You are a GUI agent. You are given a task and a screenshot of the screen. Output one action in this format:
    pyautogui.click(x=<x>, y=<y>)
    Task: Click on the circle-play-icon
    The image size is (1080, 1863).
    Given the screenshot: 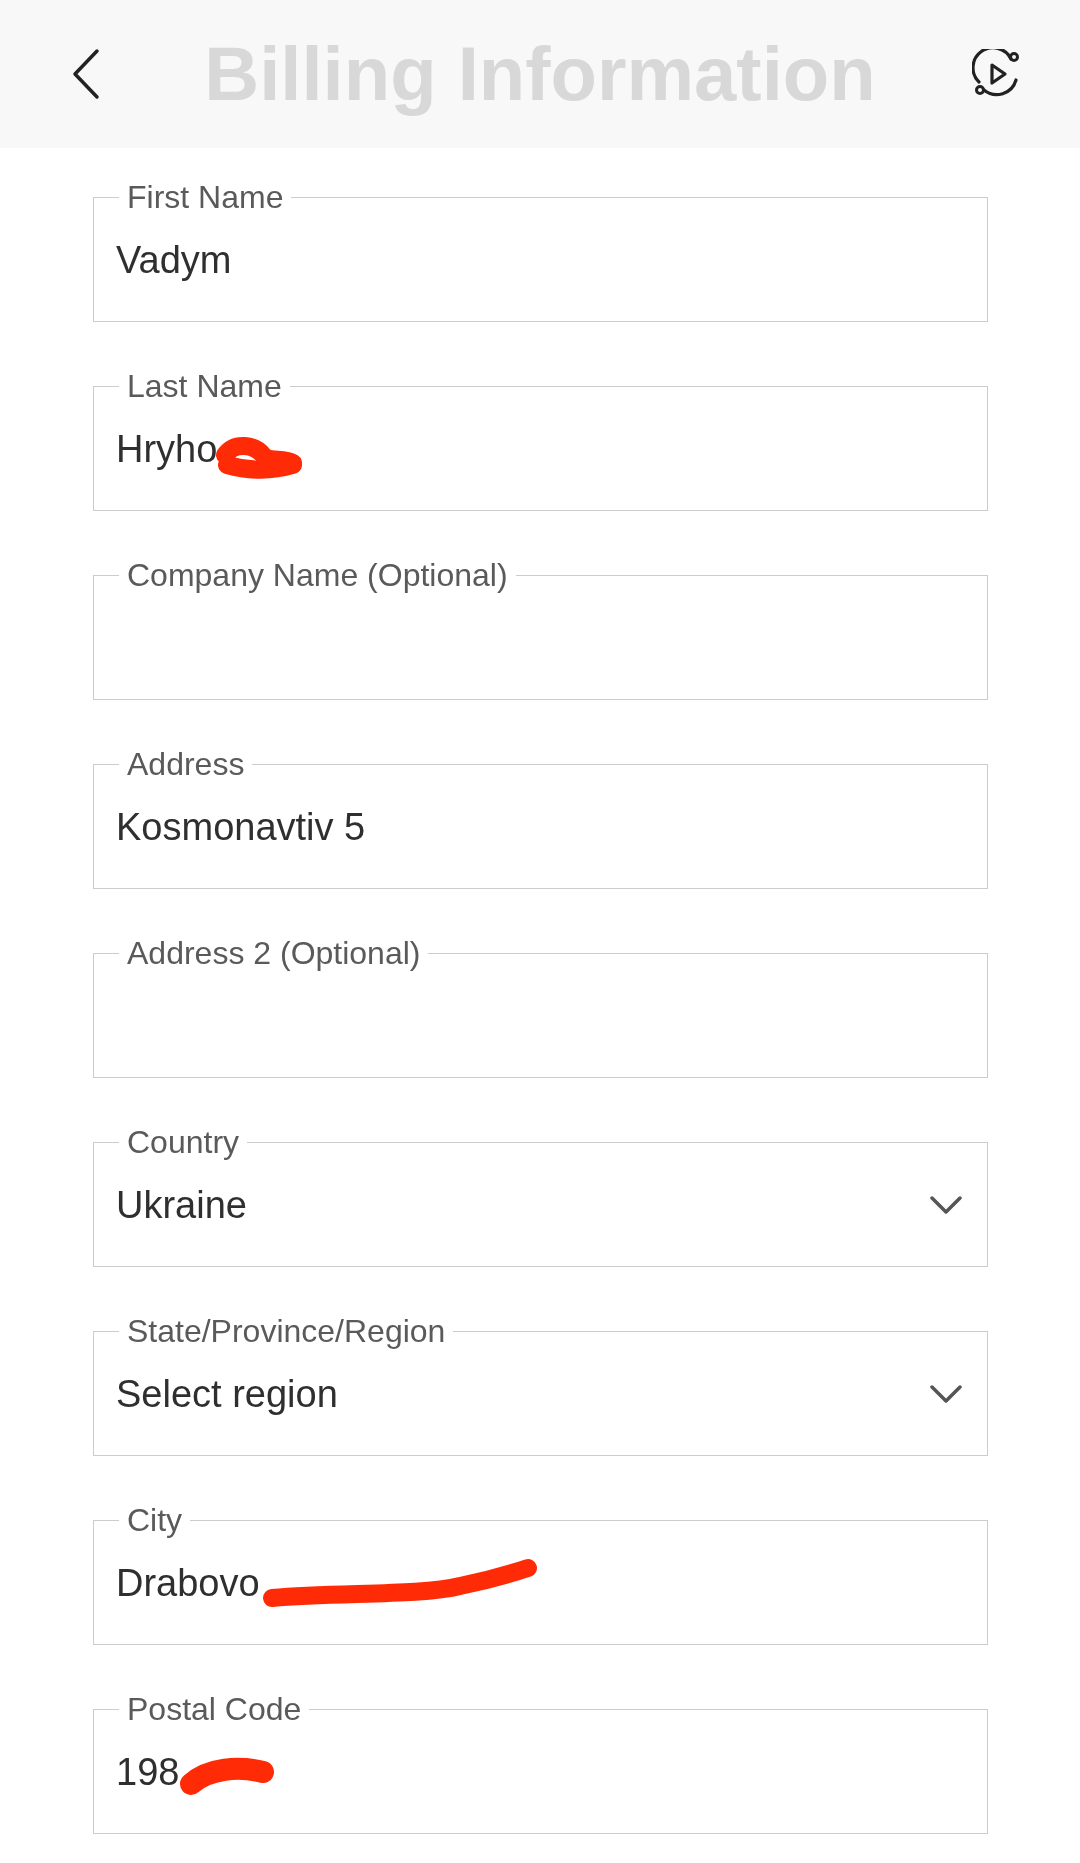 What is the action you would take?
    pyautogui.click(x=997, y=74)
    